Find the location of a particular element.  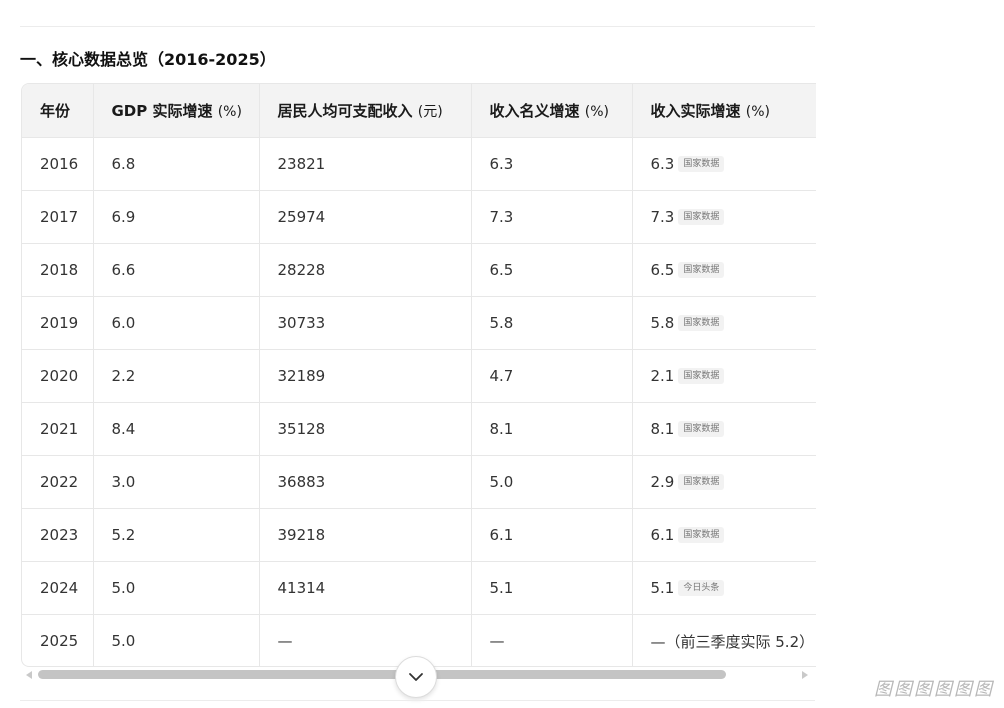

cell-nominal-growth: 7.3 is located at coordinates (552, 217).